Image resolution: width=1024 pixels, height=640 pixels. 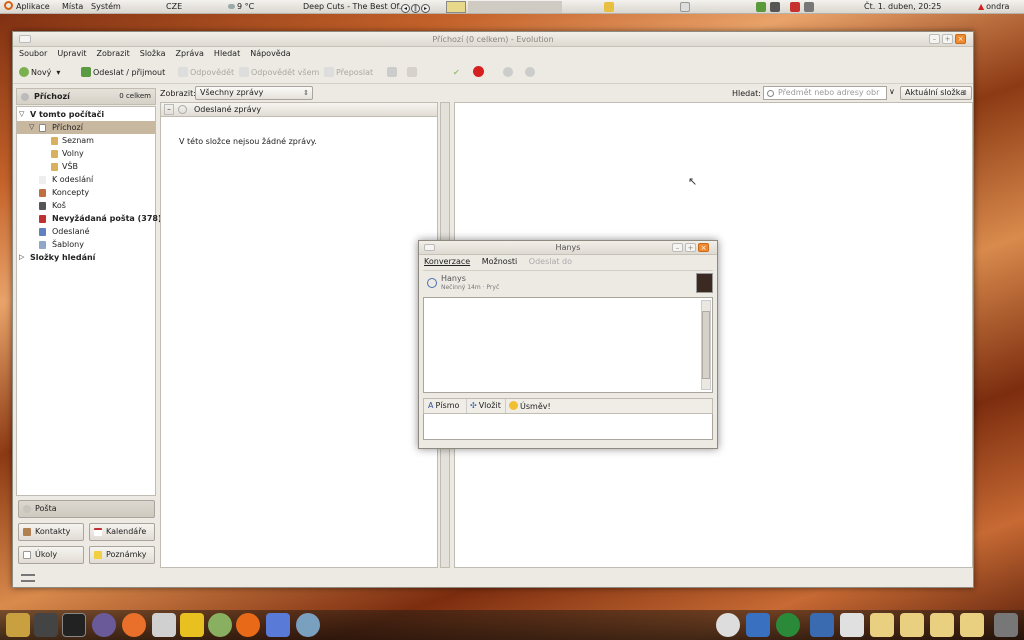 What do you see at coordinates (405, 8) in the screenshot?
I see `previous-track-icon: ◂` at bounding box center [405, 8].